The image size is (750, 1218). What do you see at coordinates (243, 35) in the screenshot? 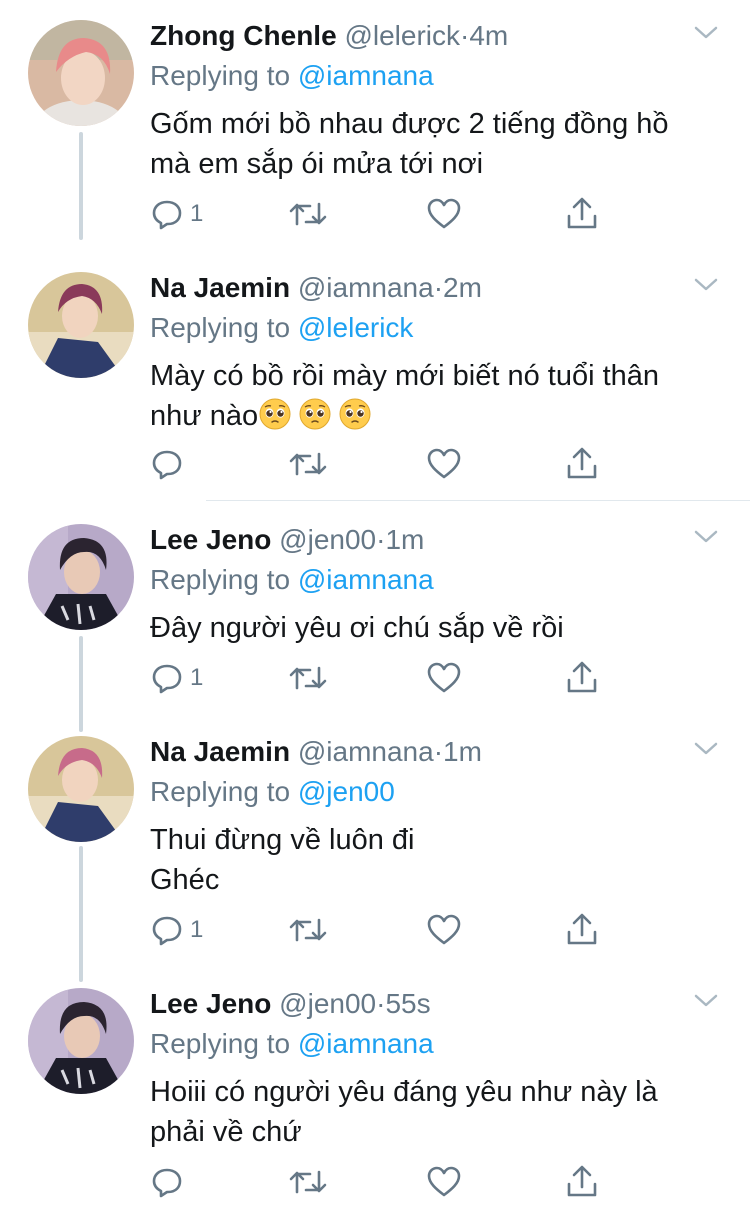
I see `display-name: Zhong Chenle` at bounding box center [243, 35].